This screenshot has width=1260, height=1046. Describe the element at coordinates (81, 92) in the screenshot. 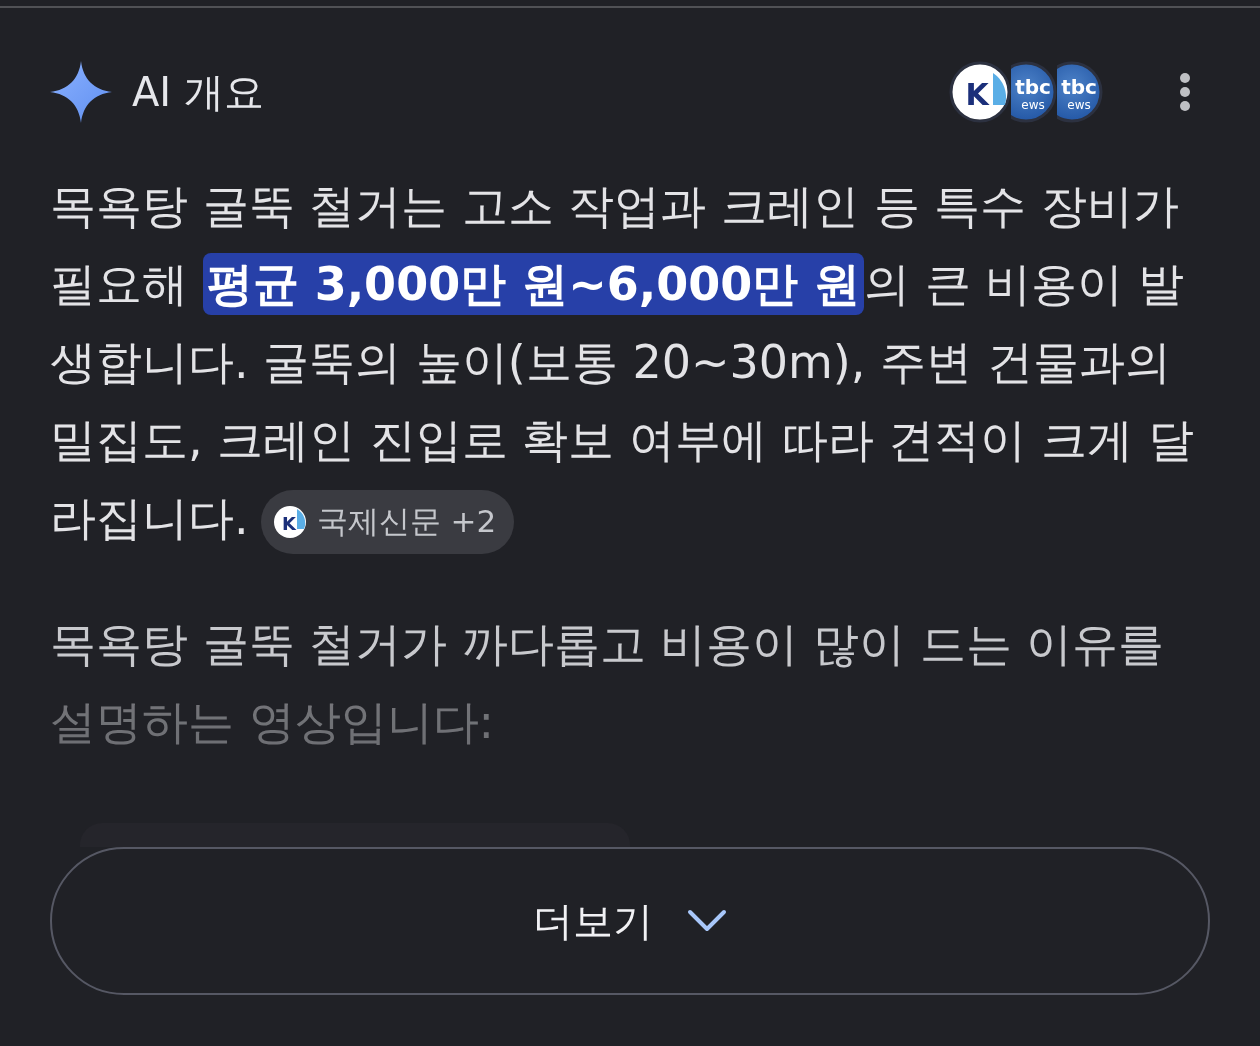

I see `sparkle-icon` at that location.